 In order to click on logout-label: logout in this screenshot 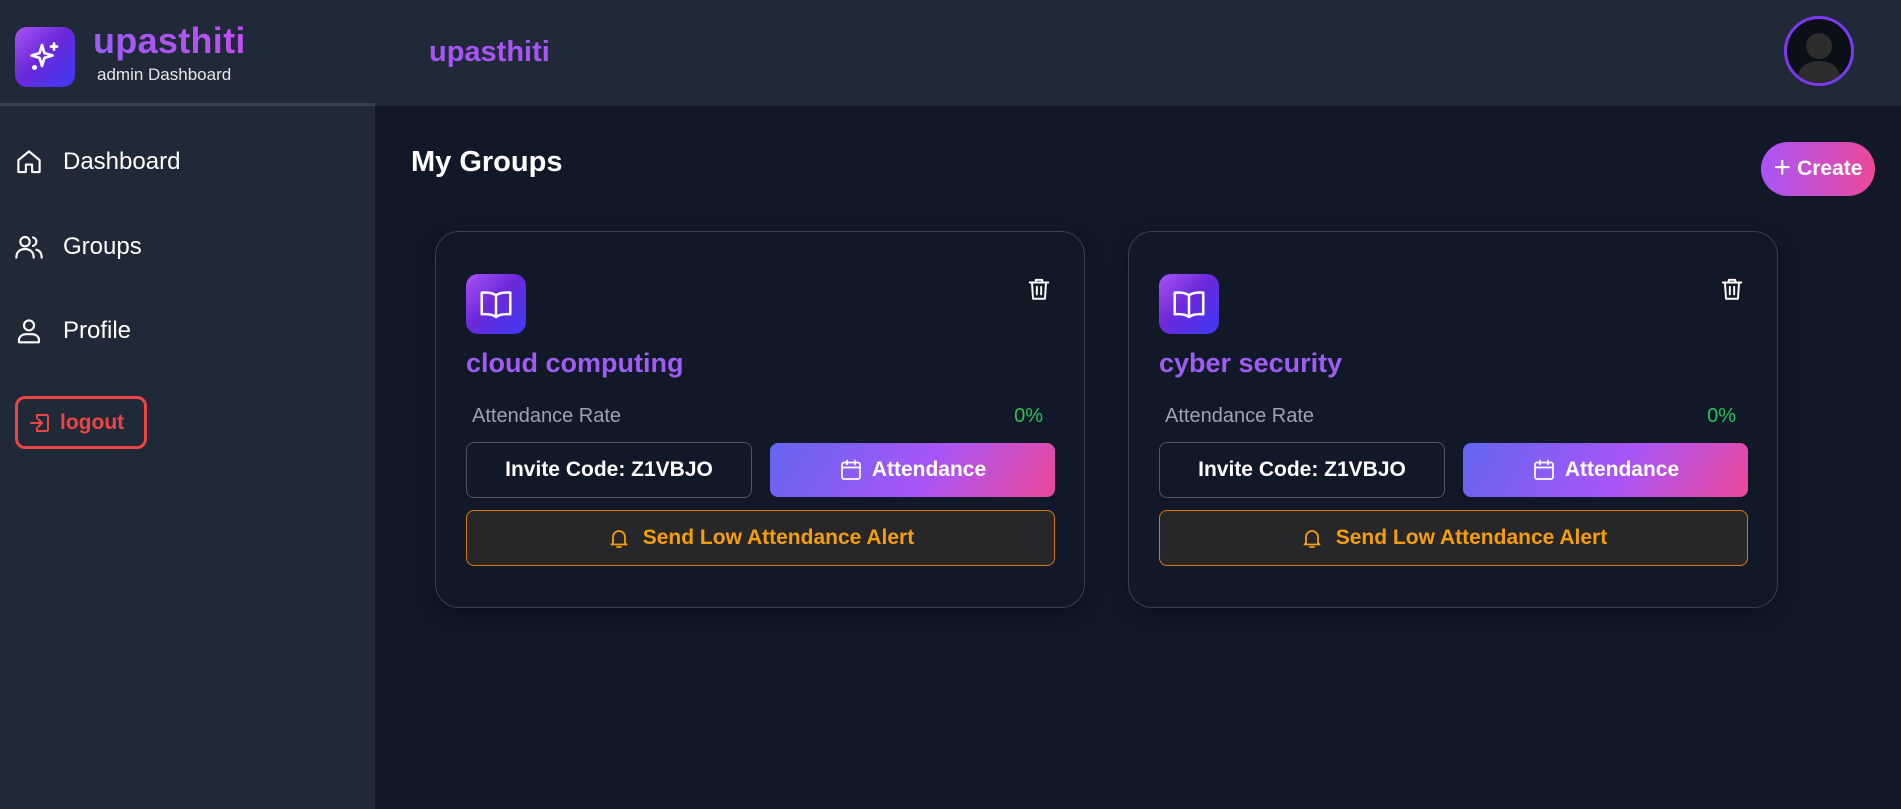, I will do `click(92, 422)`.